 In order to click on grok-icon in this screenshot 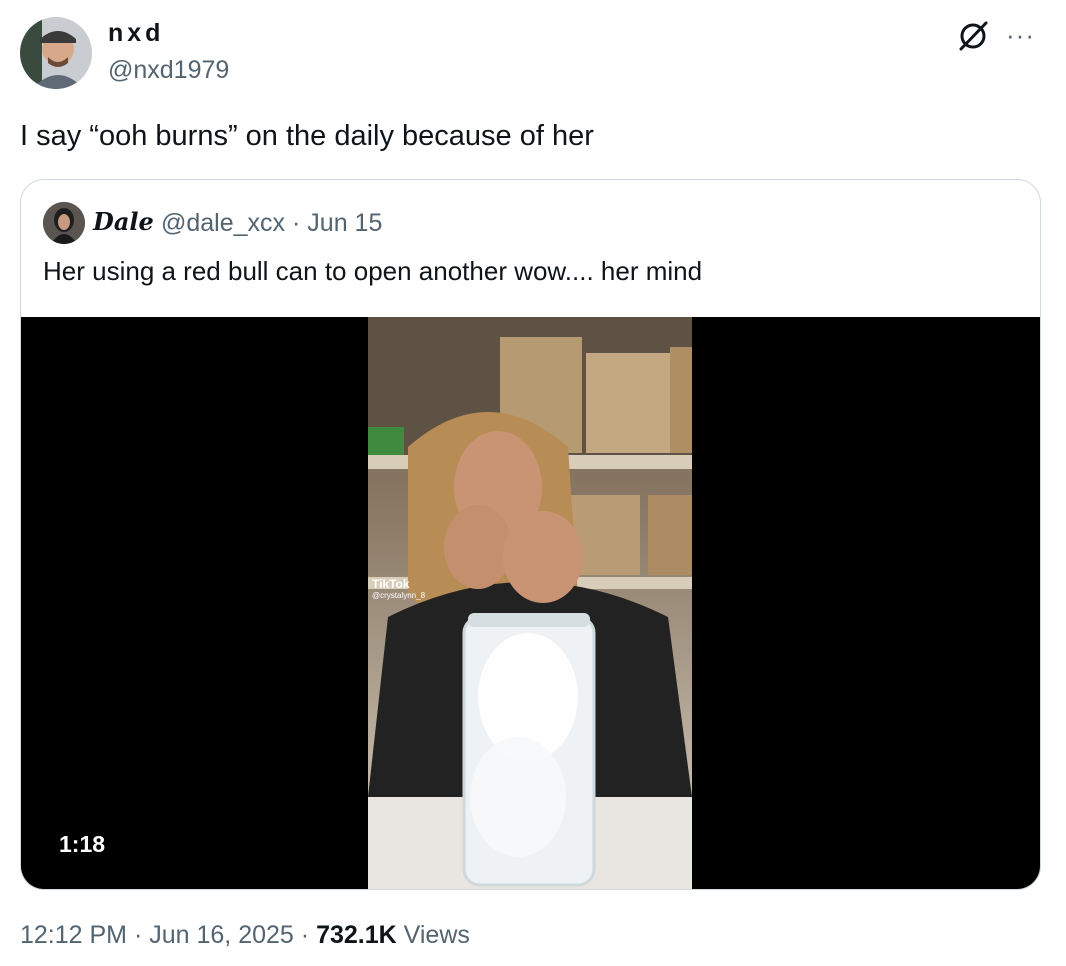, I will do `click(973, 36)`.